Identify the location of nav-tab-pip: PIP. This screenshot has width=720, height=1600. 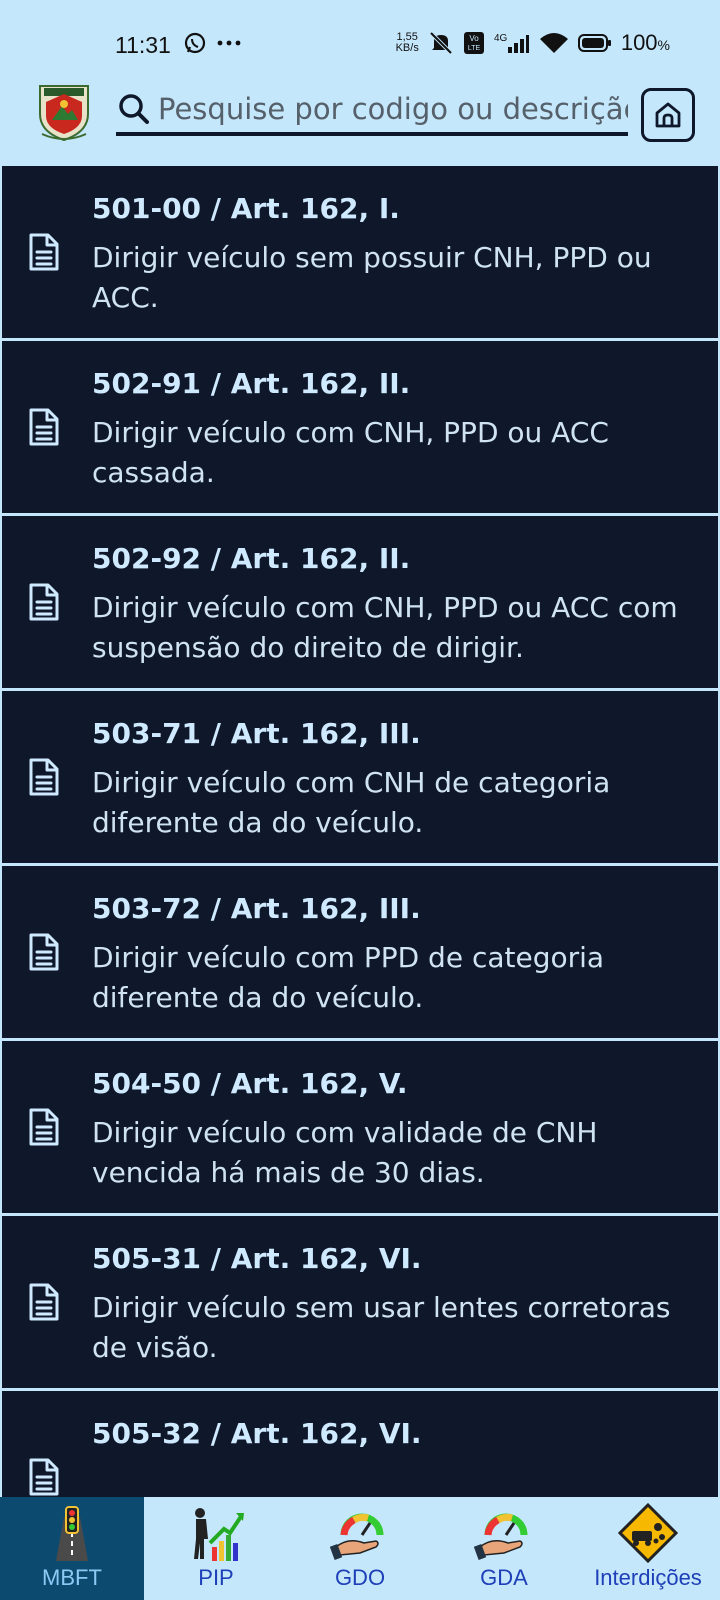
(216, 1548).